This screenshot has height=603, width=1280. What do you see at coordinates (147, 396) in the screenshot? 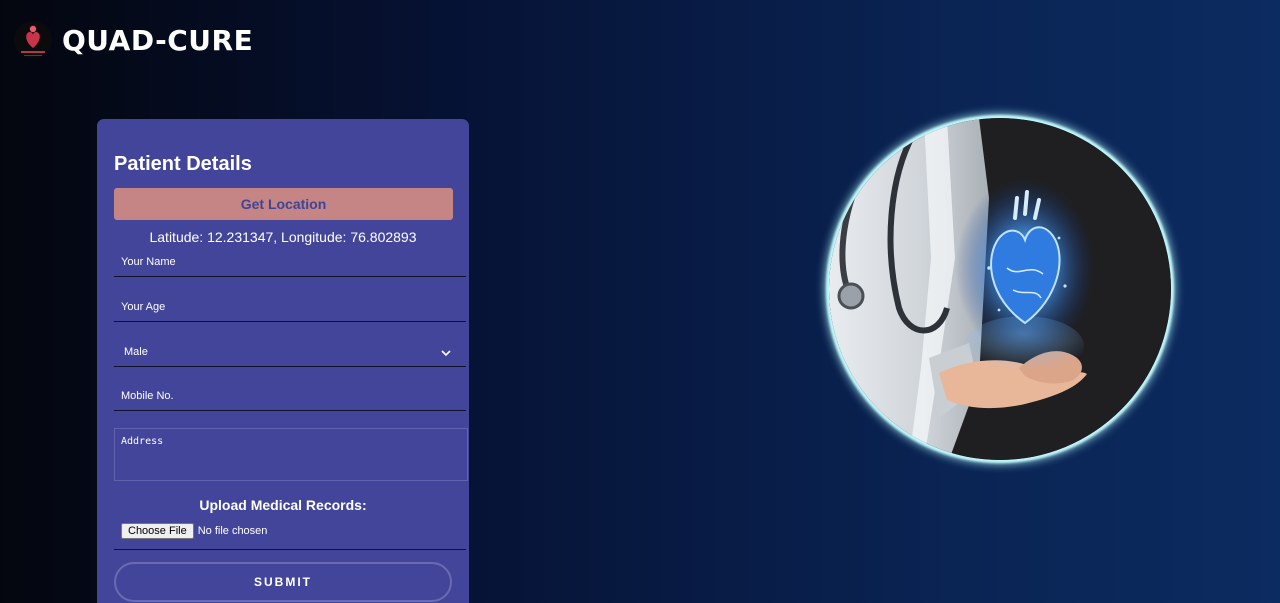
I see `mobile-placeholder: Mobile No.` at bounding box center [147, 396].